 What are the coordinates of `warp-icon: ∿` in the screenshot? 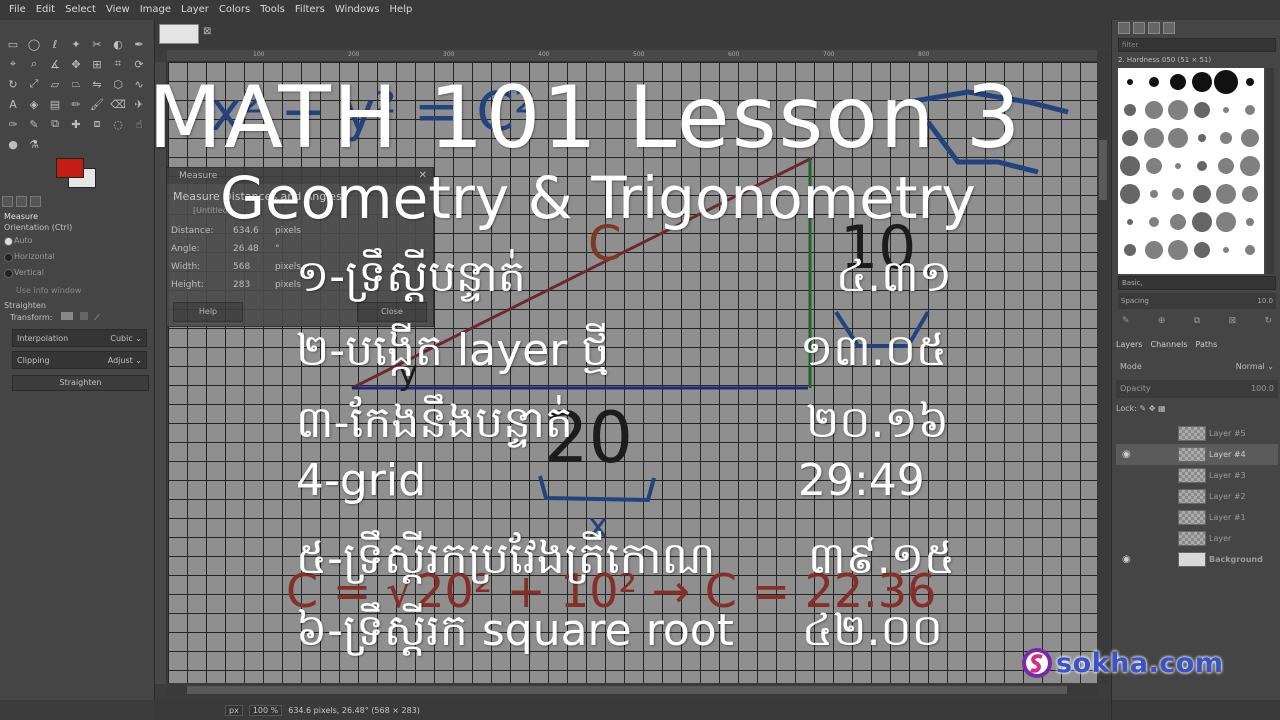 It's located at (139, 84).